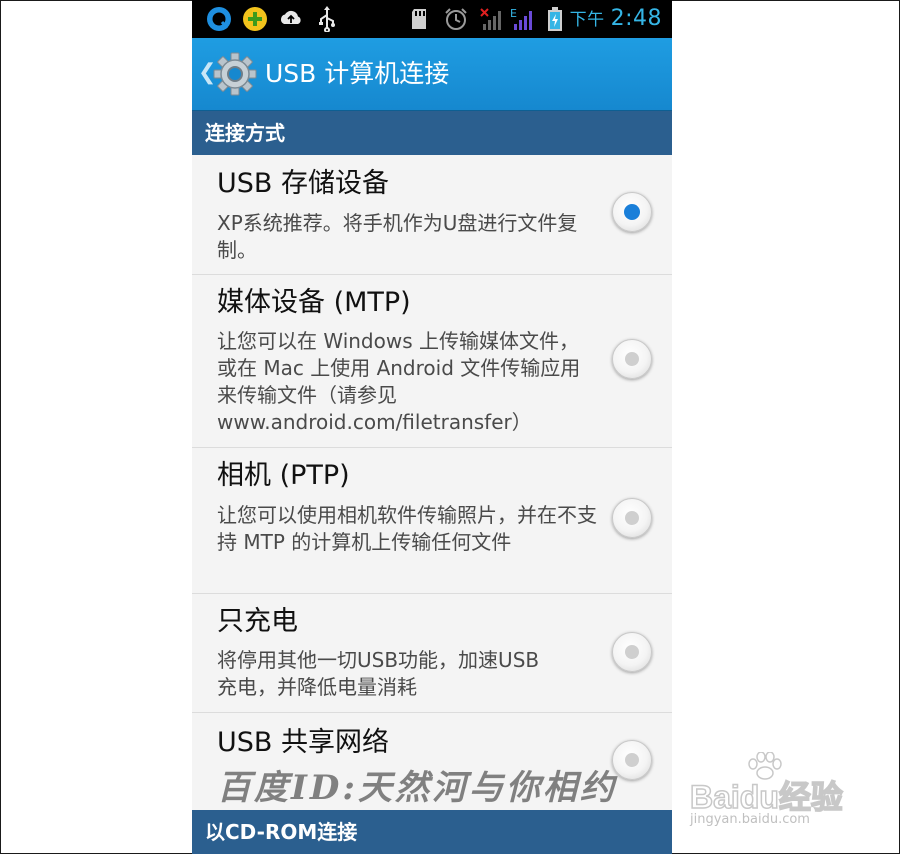 This screenshot has width=900, height=854. I want to click on logo-url: jingyan.baidu.com, so click(750, 819).